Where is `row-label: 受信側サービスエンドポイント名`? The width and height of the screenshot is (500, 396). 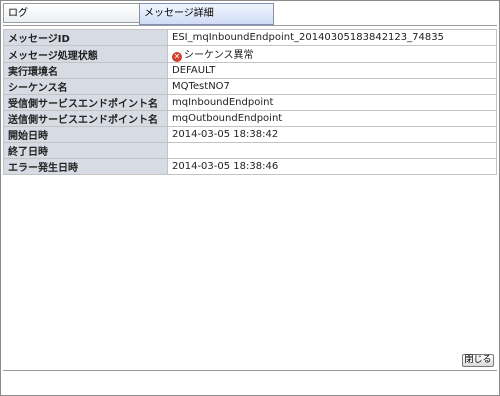
row-label: 受信側サービスエンドポイント名 is located at coordinates (85, 102).